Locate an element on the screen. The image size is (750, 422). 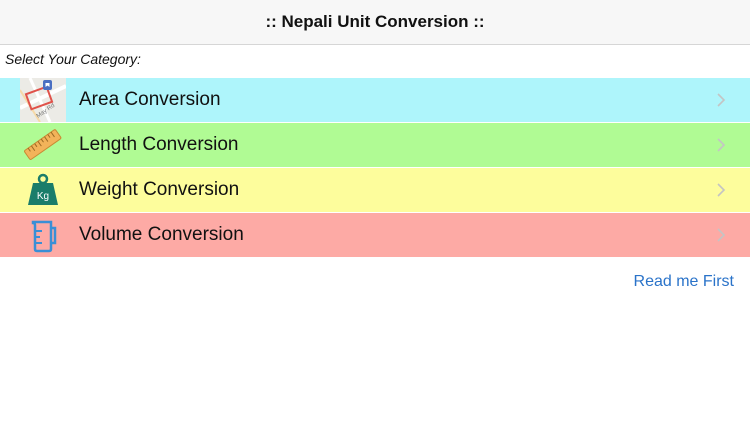
svg-text: Kg is located at coordinates (43, 196).